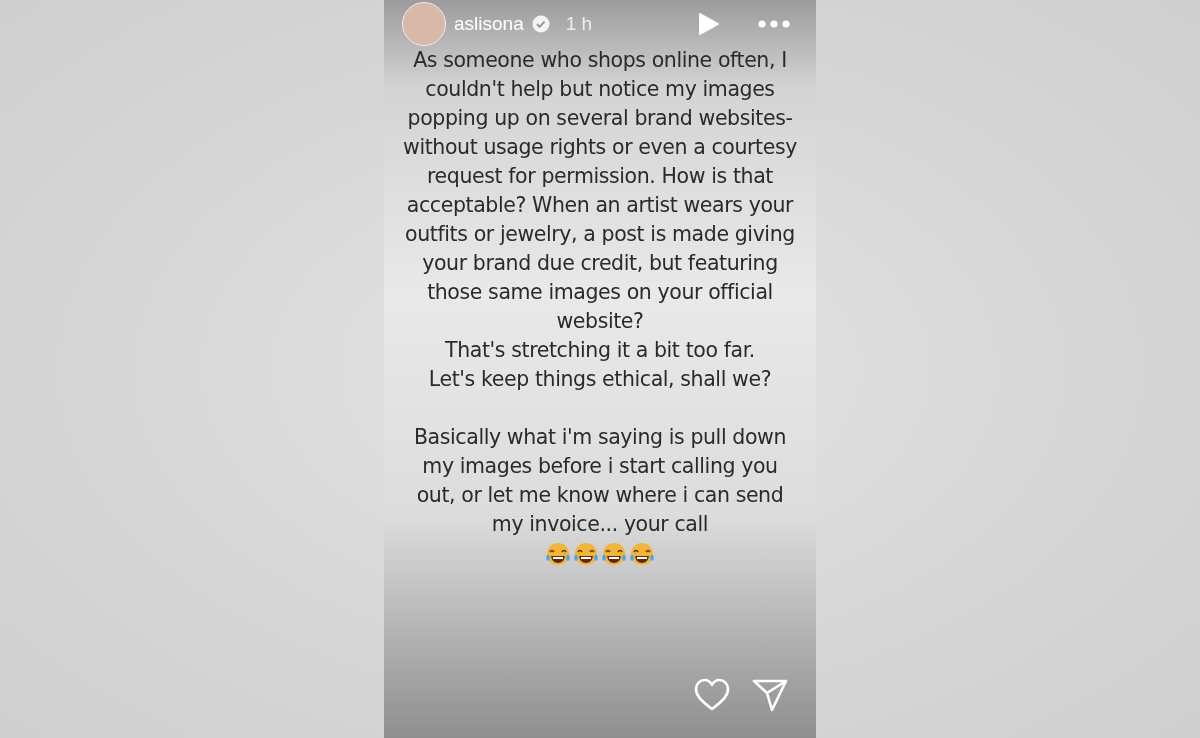 This screenshot has width=1200, height=738. What do you see at coordinates (712, 695) in the screenshot?
I see `heart-icon` at bounding box center [712, 695].